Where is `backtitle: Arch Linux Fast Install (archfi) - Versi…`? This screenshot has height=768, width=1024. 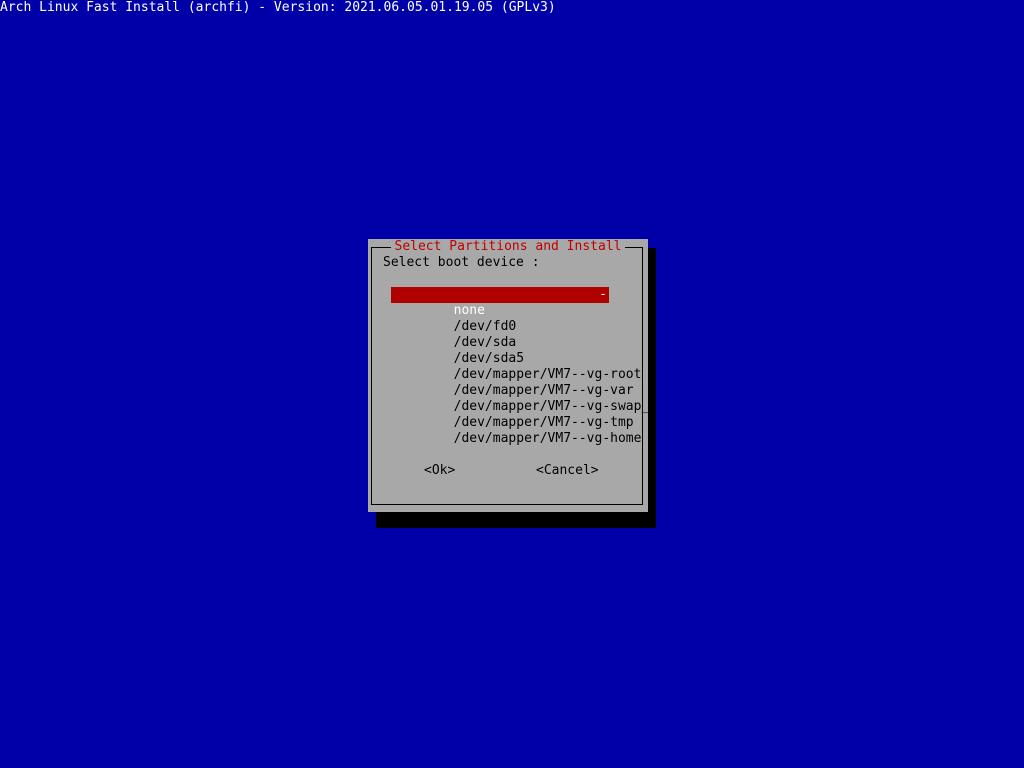
backtitle: Arch Linux Fast Install (archfi) - Versi… is located at coordinates (278, 7).